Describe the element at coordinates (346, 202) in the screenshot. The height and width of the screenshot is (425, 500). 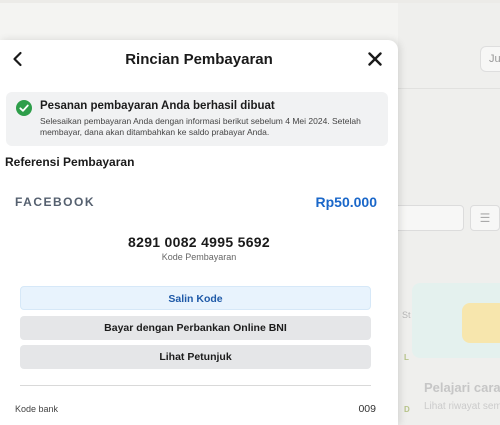
I see `payment-amount: Rp50.000` at that location.